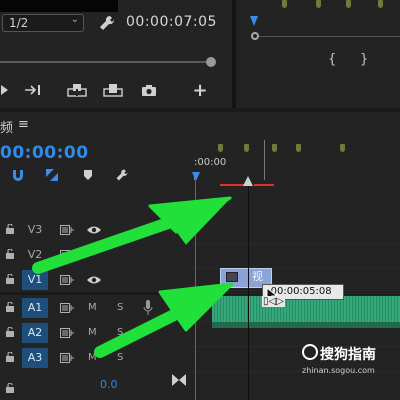 The height and width of the screenshot is (400, 400). I want to click on program-playhead, so click(254, 21).